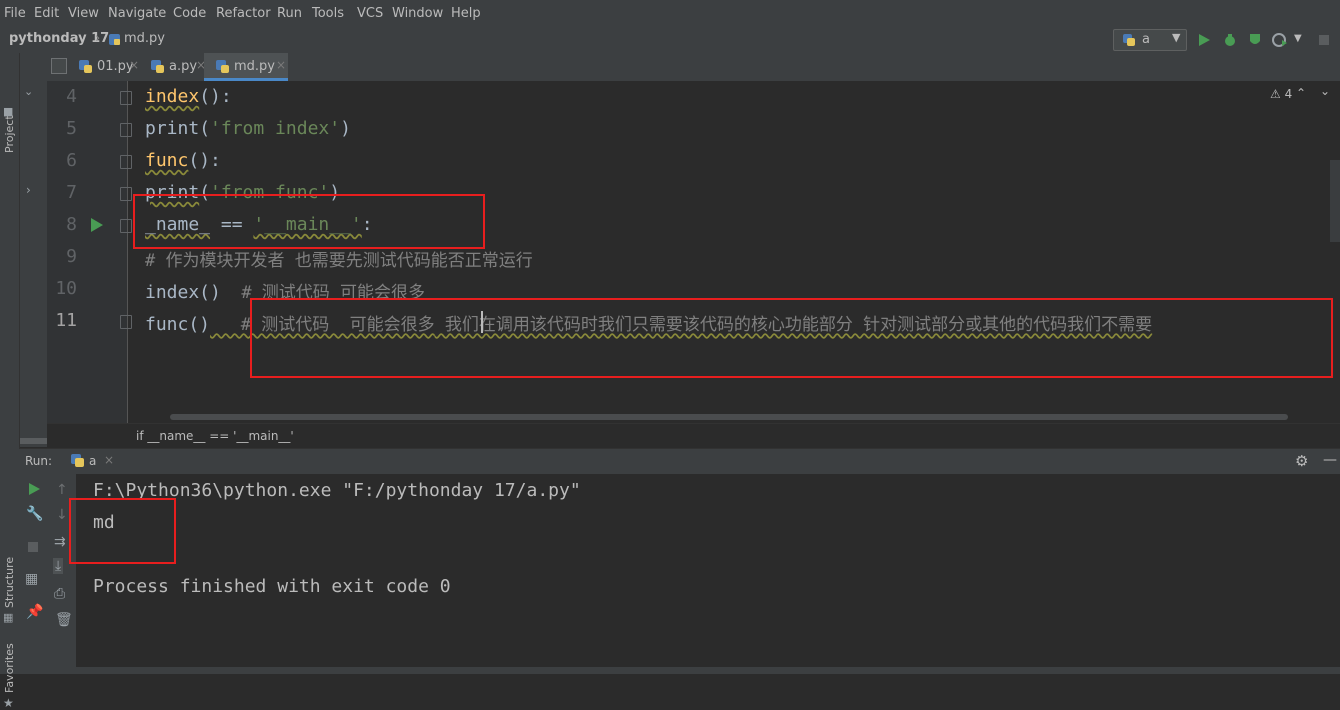 The width and height of the screenshot is (1340, 710). What do you see at coordinates (92, 461) in the screenshot?
I see `run-tab-label: a` at bounding box center [92, 461].